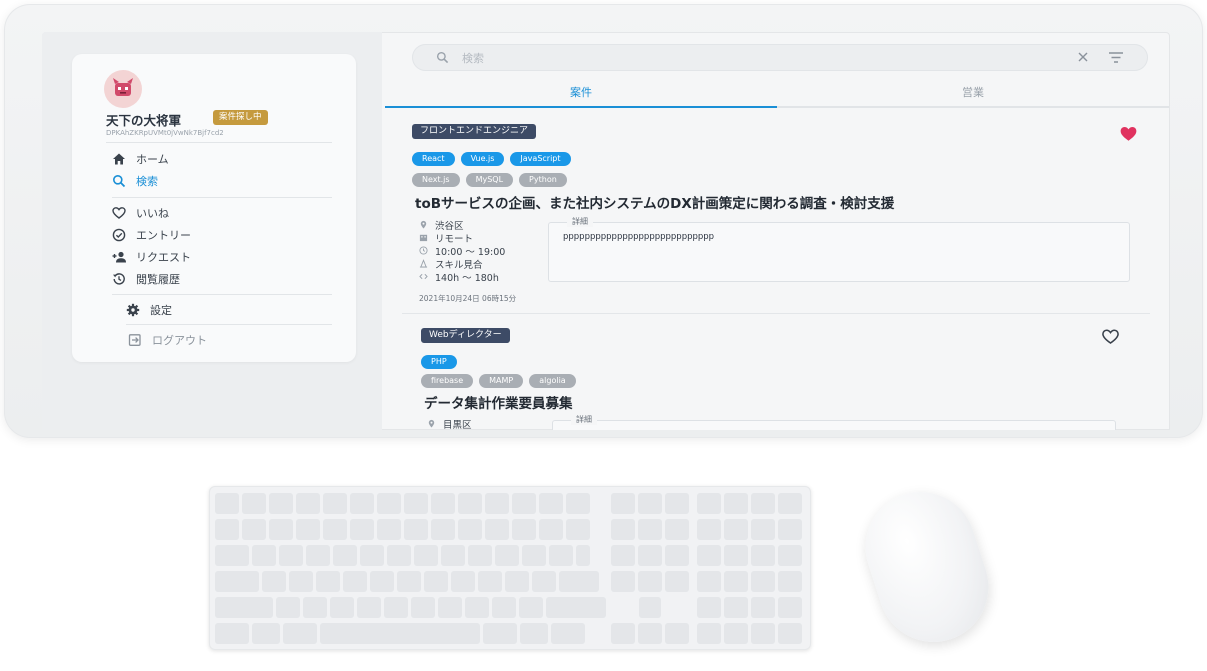 Image resolution: width=1207 pixels, height=671 pixels. I want to click on skill-chip: React, so click(433, 159).